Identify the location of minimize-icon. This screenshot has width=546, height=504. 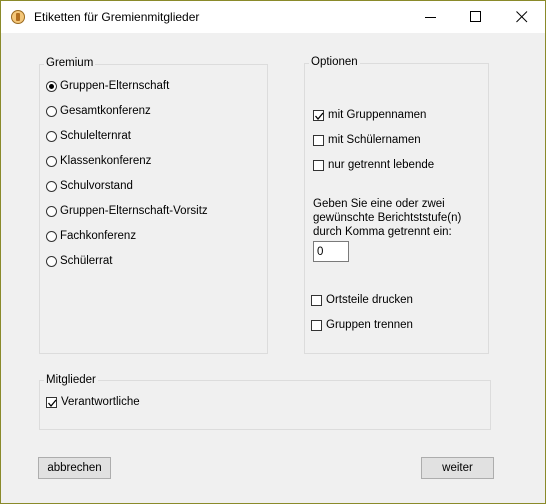
(430, 17).